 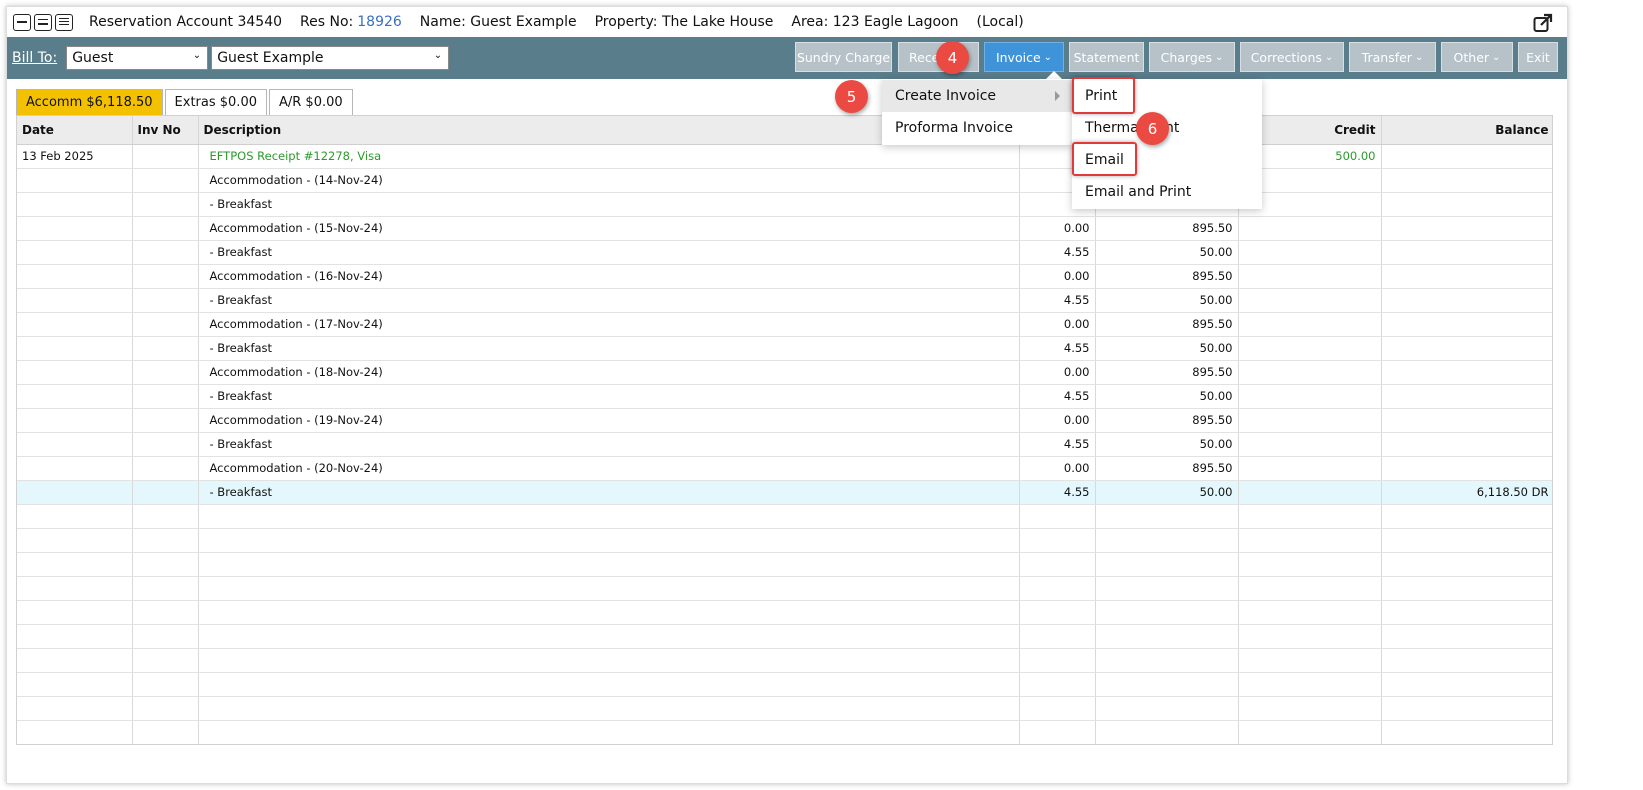 I want to click on tab-accomm: Accomm $6,118.50, so click(x=89, y=102).